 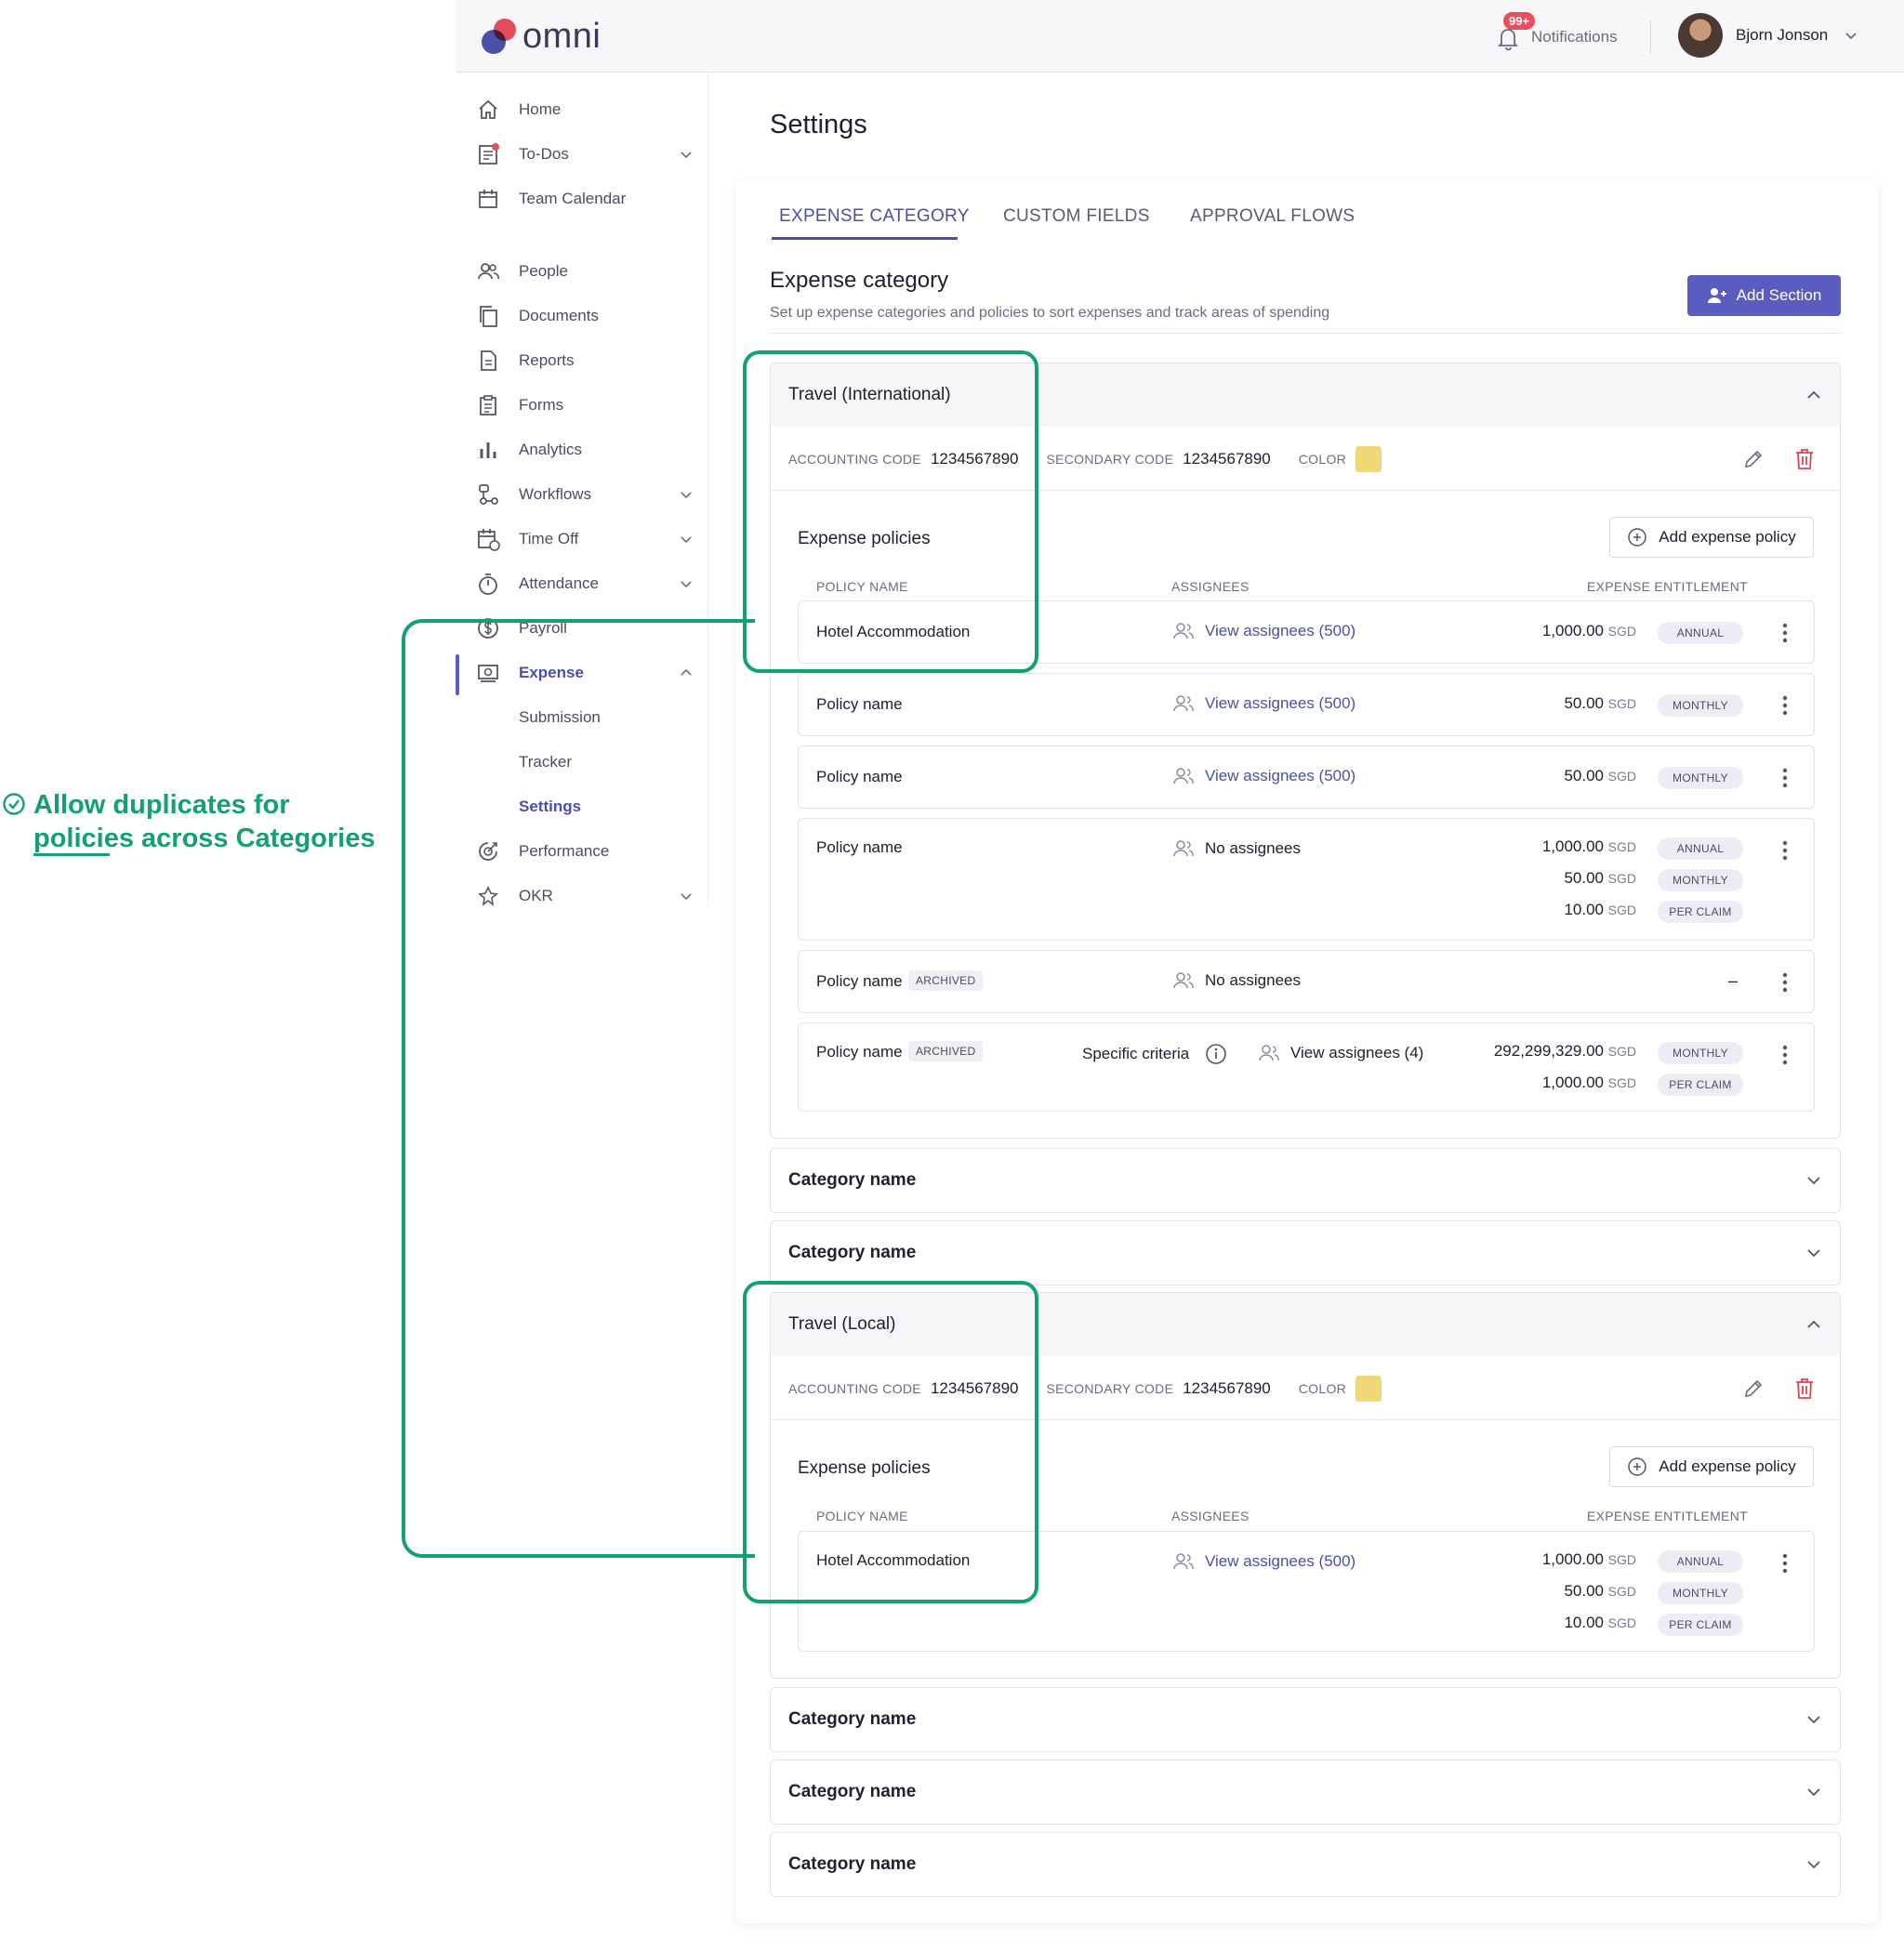 I want to click on assignees-text: No assignees, so click(x=1253, y=980).